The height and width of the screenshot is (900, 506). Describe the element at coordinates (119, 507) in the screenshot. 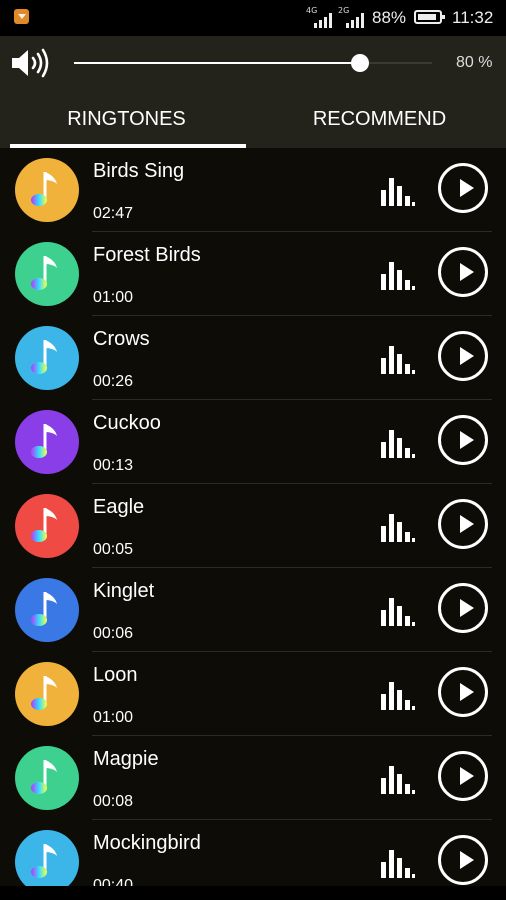

I see `ringtone-title: Eagle` at that location.